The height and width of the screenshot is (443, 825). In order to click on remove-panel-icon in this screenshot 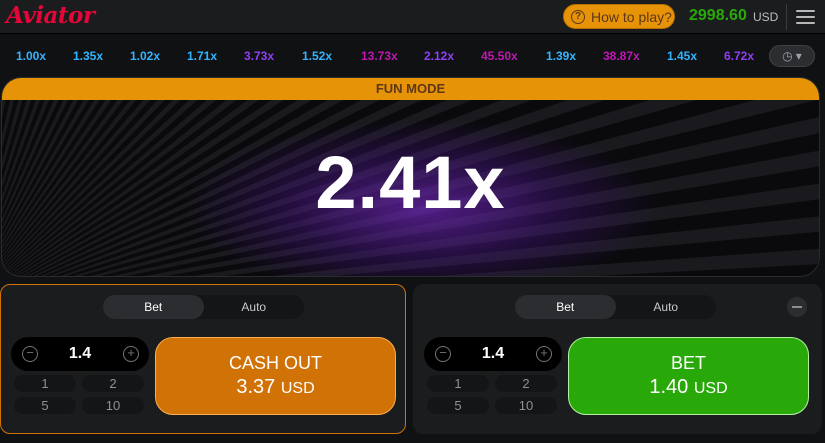, I will do `click(797, 307)`.